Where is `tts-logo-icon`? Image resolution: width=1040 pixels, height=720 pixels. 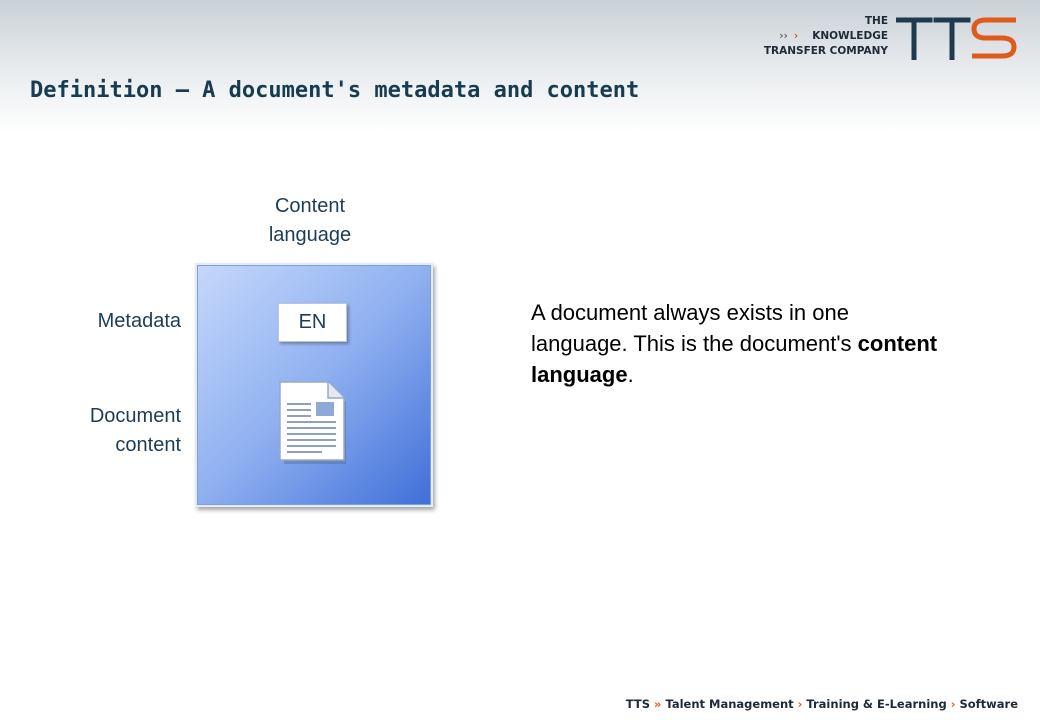
tts-logo-icon is located at coordinates (956, 38).